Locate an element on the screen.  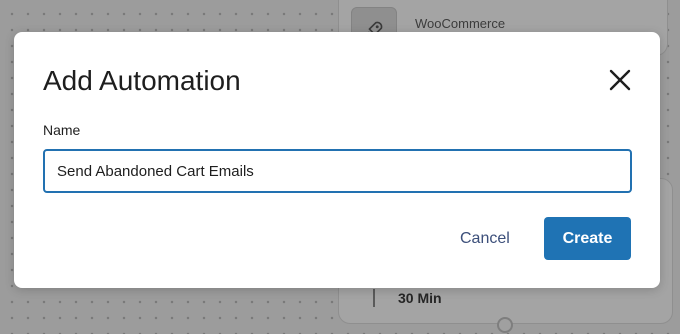
close-icon is located at coordinates (620, 80).